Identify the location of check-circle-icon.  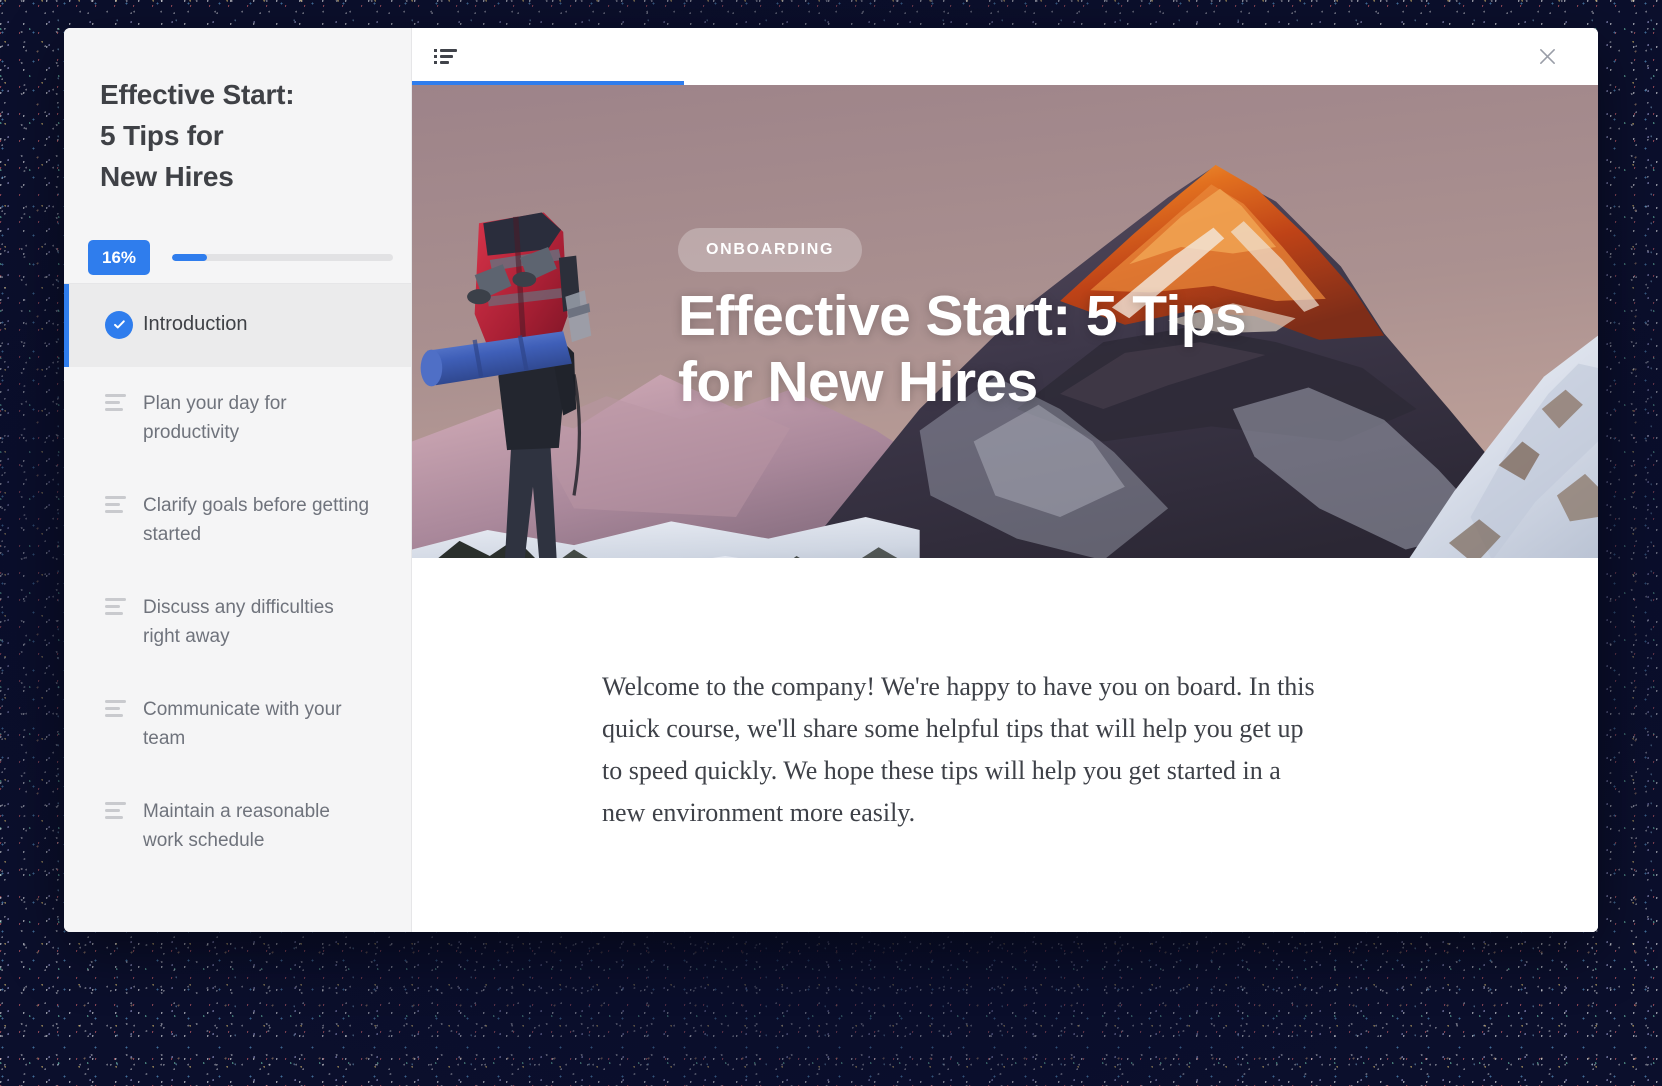
(122, 324).